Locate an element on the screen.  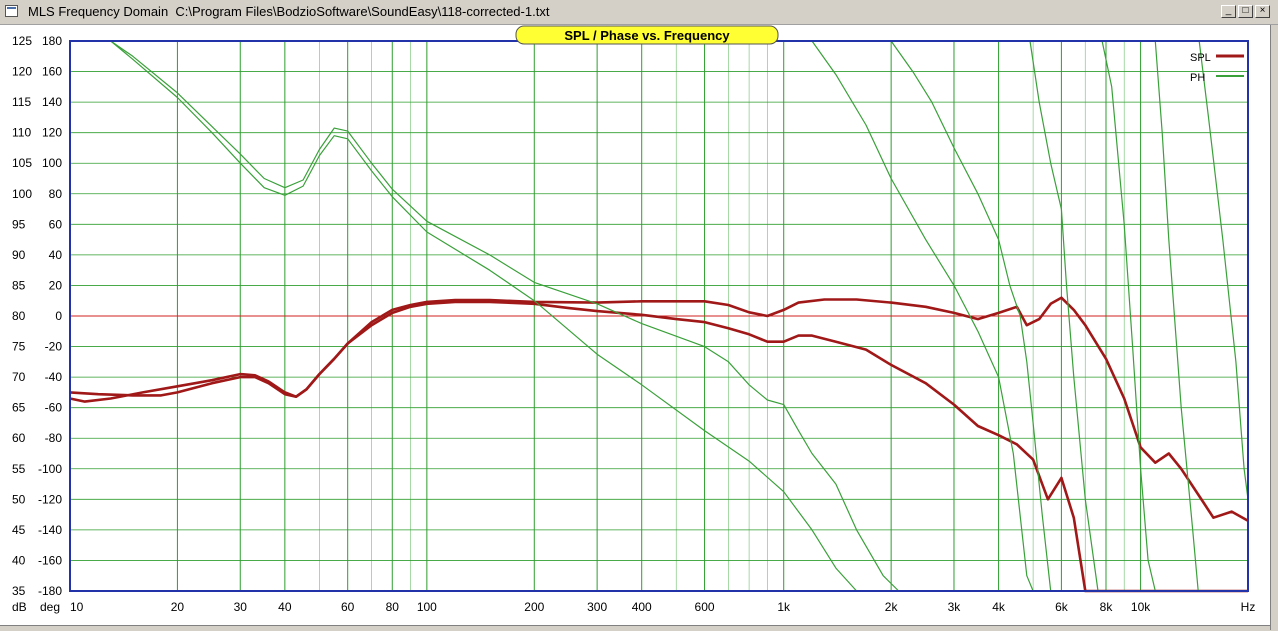
y-tick-phase: -140 is located at coordinates (50, 530).